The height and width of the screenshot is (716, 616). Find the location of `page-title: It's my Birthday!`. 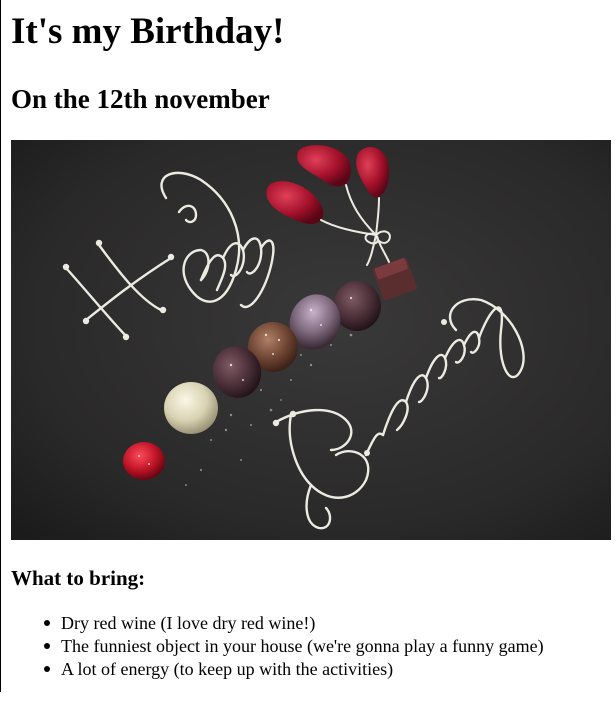

page-title: It's my Birthday! is located at coordinates (148, 31).